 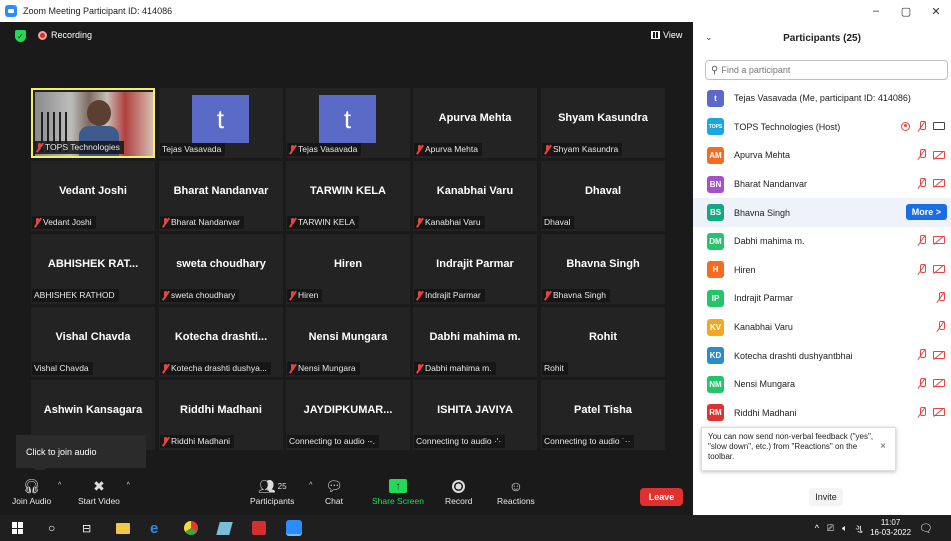 I want to click on participant-row: BN Bharat Nandanvar, so click(x=822, y=184).